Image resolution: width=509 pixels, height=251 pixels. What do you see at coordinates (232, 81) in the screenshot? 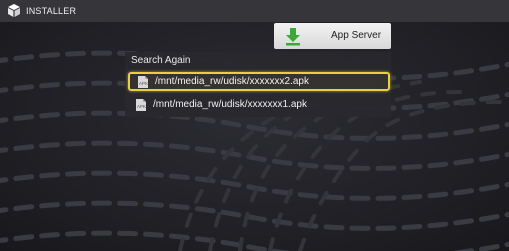
I see `file-path-label: /mnt/media_rw/udisk/xxxxxxx2.apk` at bounding box center [232, 81].